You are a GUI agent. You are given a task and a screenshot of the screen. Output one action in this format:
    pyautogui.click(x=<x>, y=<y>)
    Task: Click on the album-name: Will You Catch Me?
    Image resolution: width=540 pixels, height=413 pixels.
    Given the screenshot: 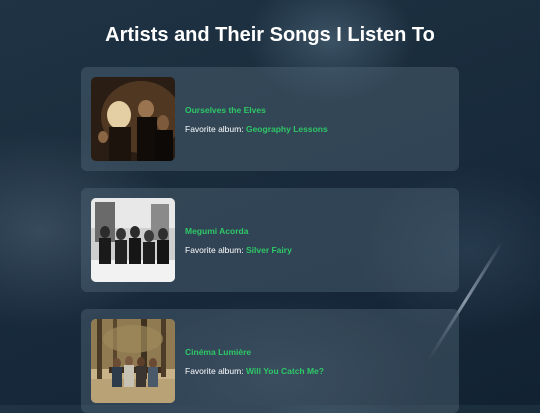 What is the action you would take?
    pyautogui.click(x=284, y=371)
    